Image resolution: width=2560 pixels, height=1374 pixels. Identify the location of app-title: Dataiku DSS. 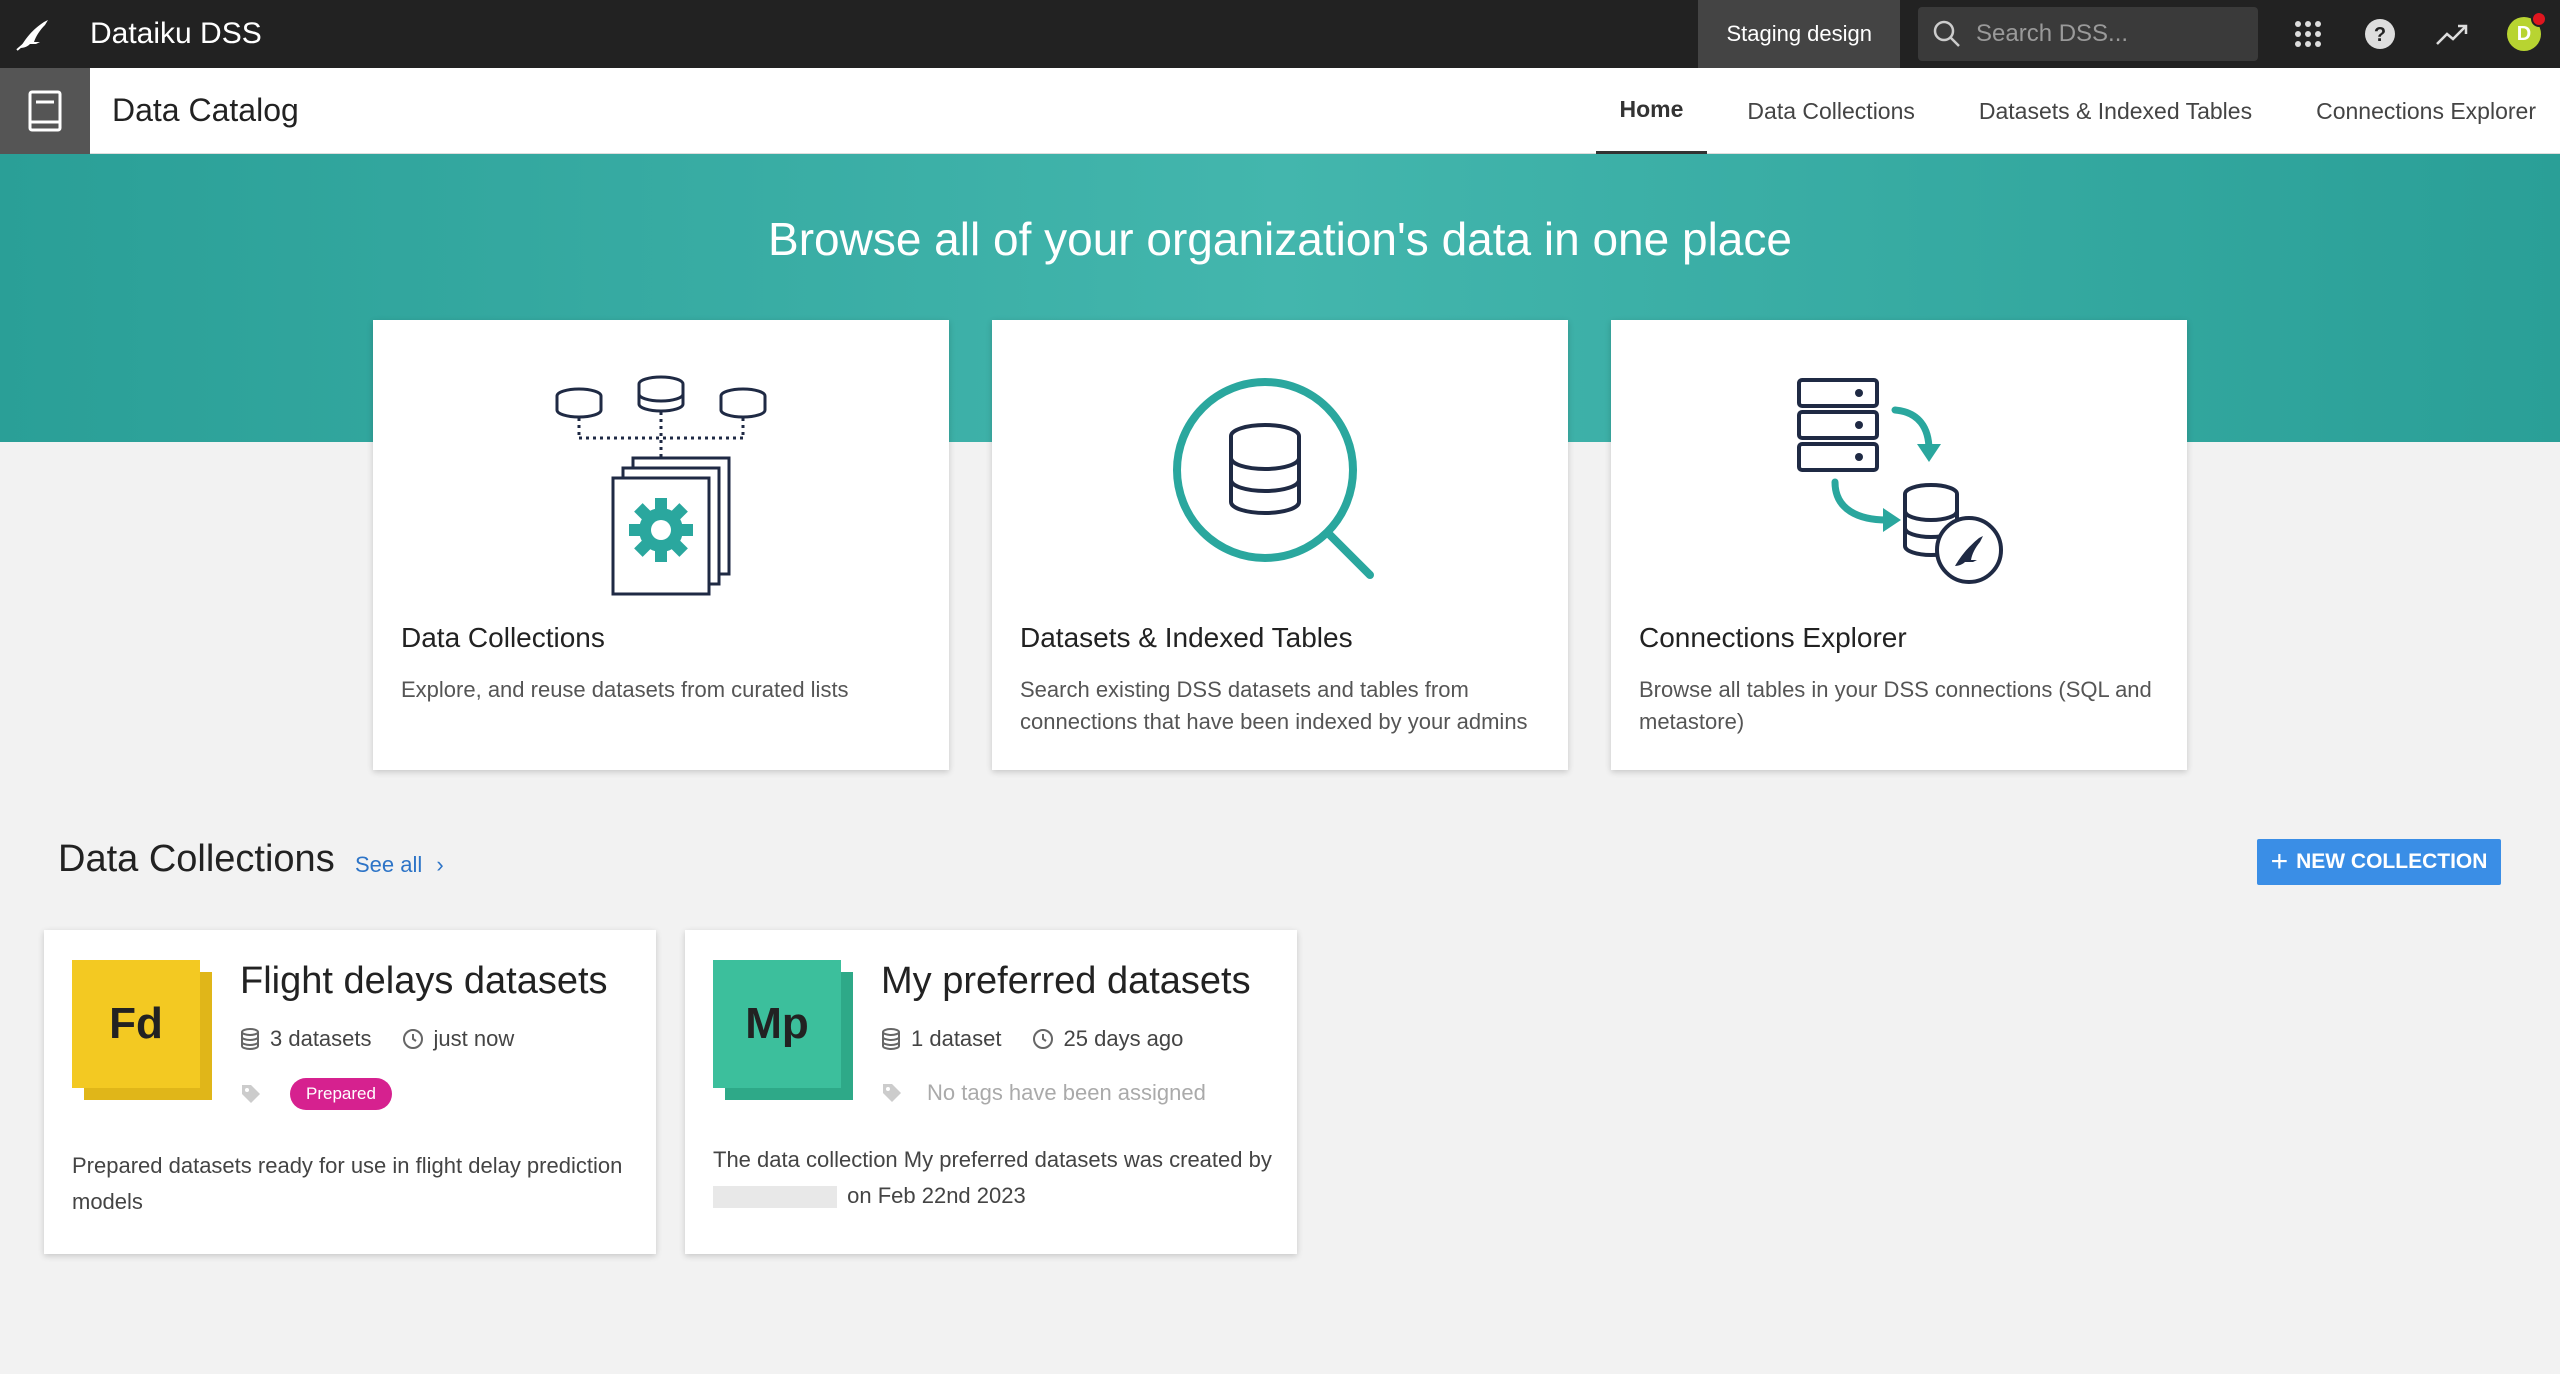
(176, 34).